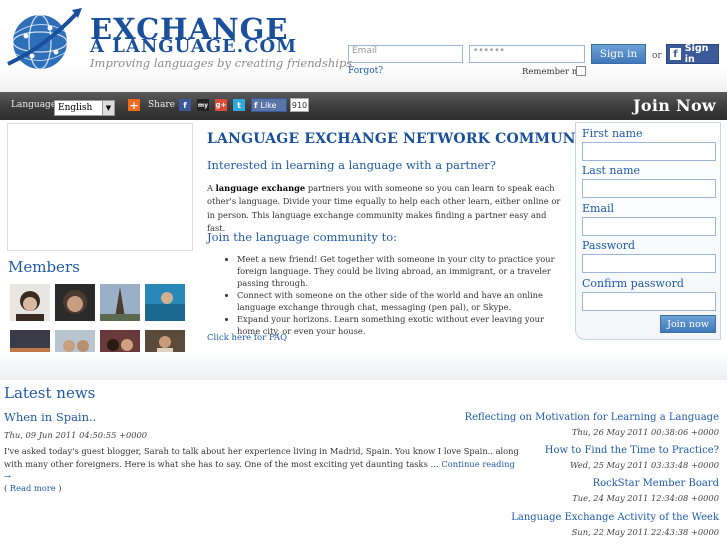 The height and width of the screenshot is (545, 727). What do you see at coordinates (405, 54) in the screenshot?
I see `login-email-input: Email` at bounding box center [405, 54].